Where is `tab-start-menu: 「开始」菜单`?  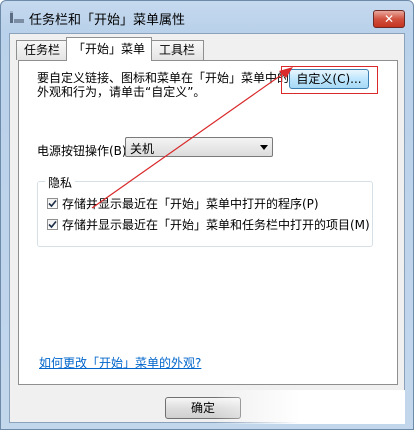
tab-start-menu: 「开始」菜单 is located at coordinates (109, 49).